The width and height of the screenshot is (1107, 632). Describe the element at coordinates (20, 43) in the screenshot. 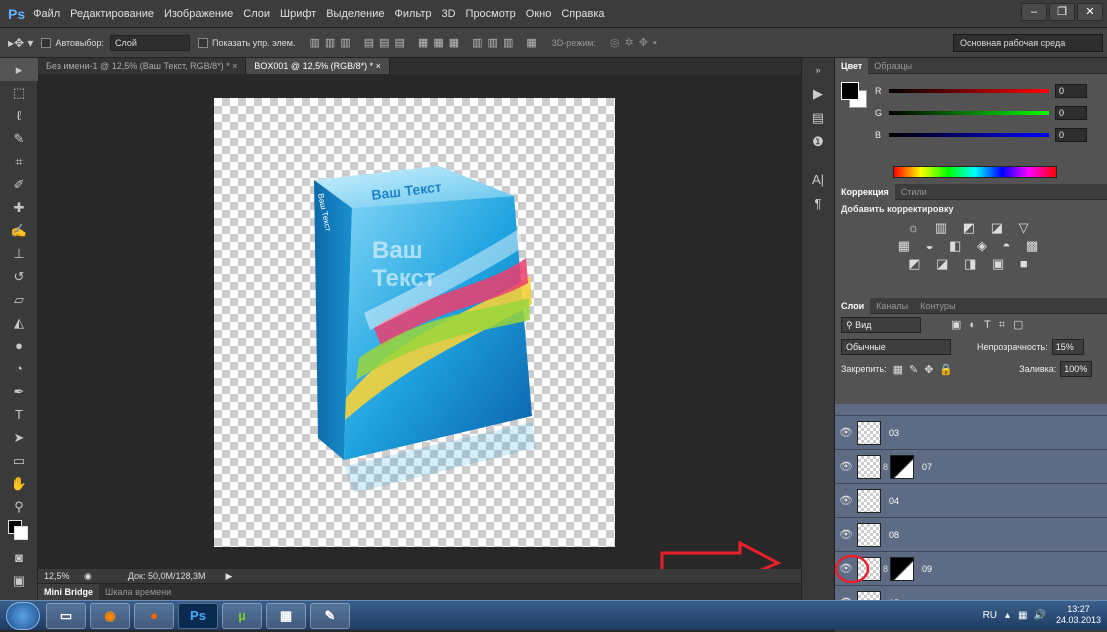

I see `move-tool-icon: ▸✥ ▾` at that location.